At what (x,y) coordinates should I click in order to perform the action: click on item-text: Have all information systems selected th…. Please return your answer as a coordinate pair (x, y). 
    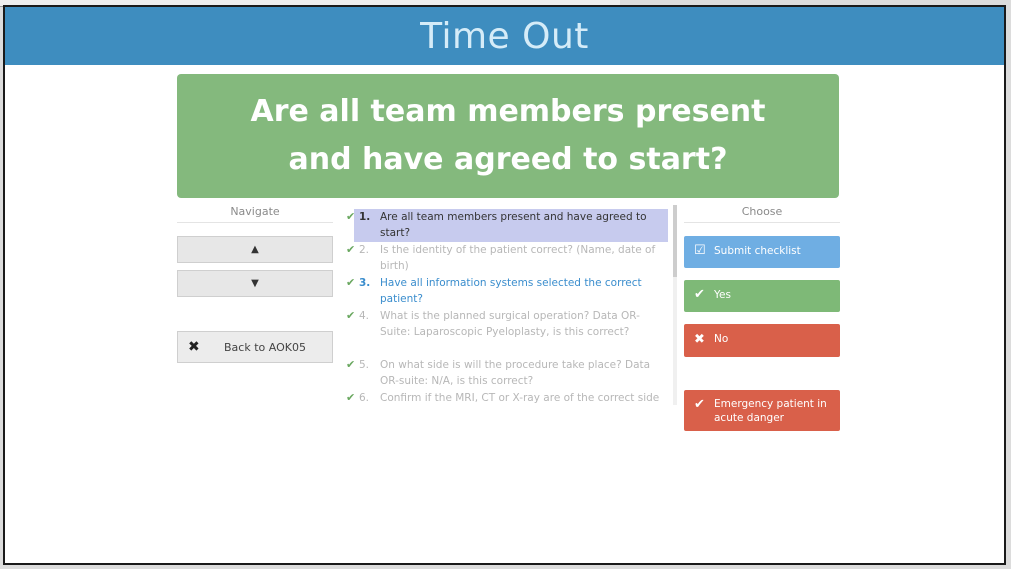
    Looking at the image, I should click on (511, 291).